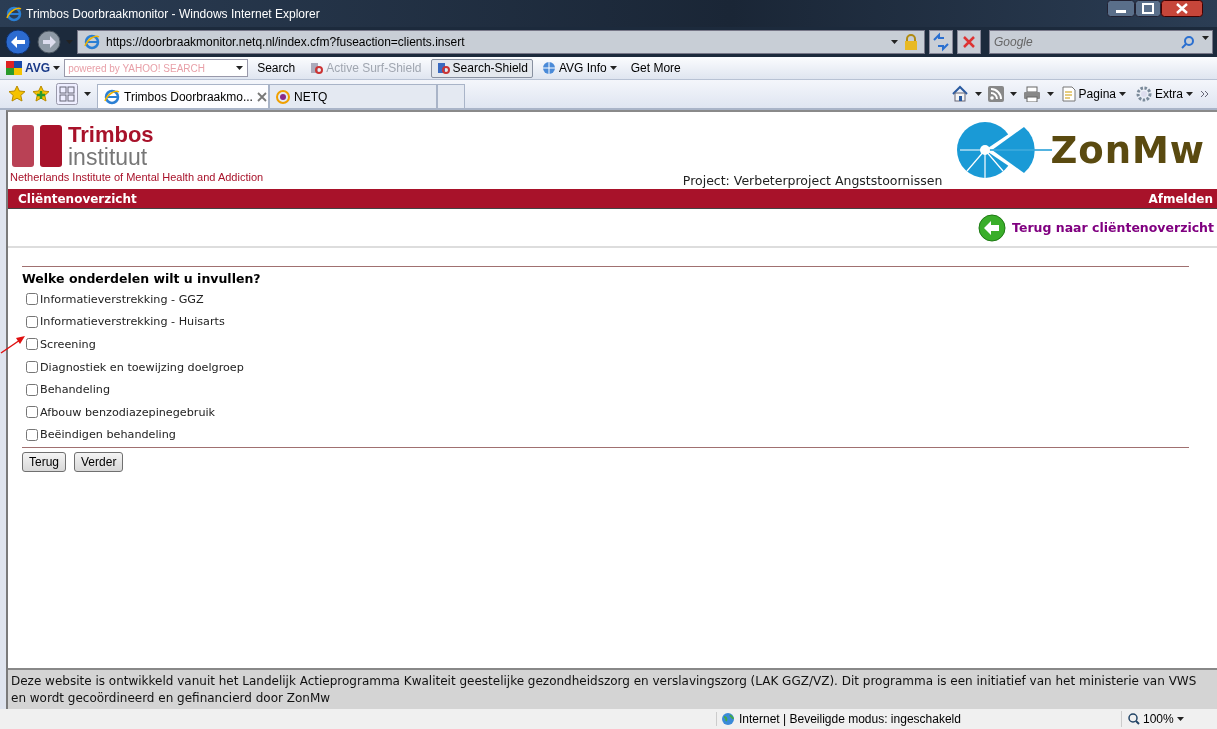 The image size is (1217, 729). What do you see at coordinates (137, 177) in the screenshot?
I see `logo-tagline: Netherlands Institute of Mental Health and Addiction` at bounding box center [137, 177].